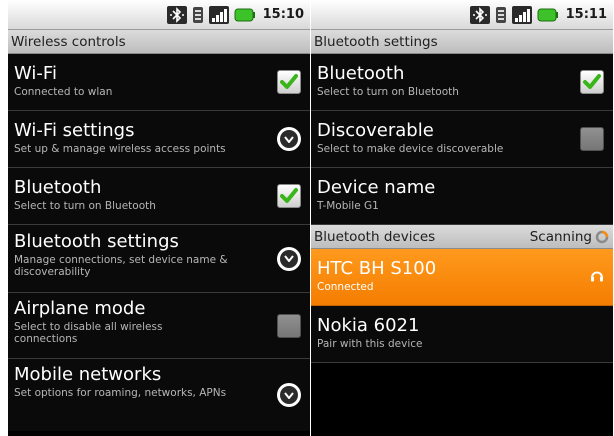  I want to click on item-subtitle: Connected to wlan, so click(63, 92).